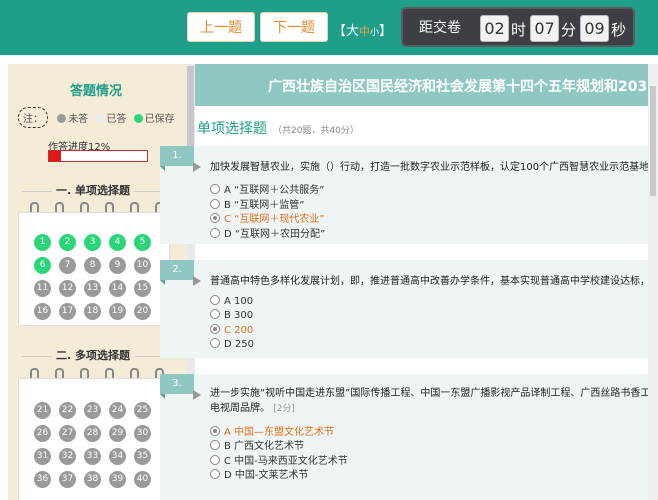  What do you see at coordinates (92, 311) in the screenshot?
I see `question-number-button: 18` at bounding box center [92, 311].